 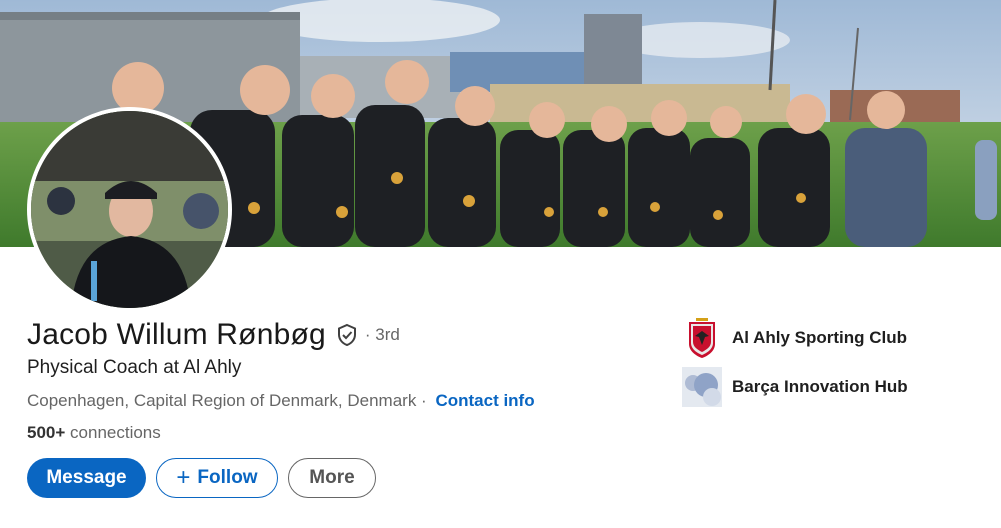 I want to click on org-barca-innovation-hub: Barça Innovation Hub, so click(x=795, y=387).